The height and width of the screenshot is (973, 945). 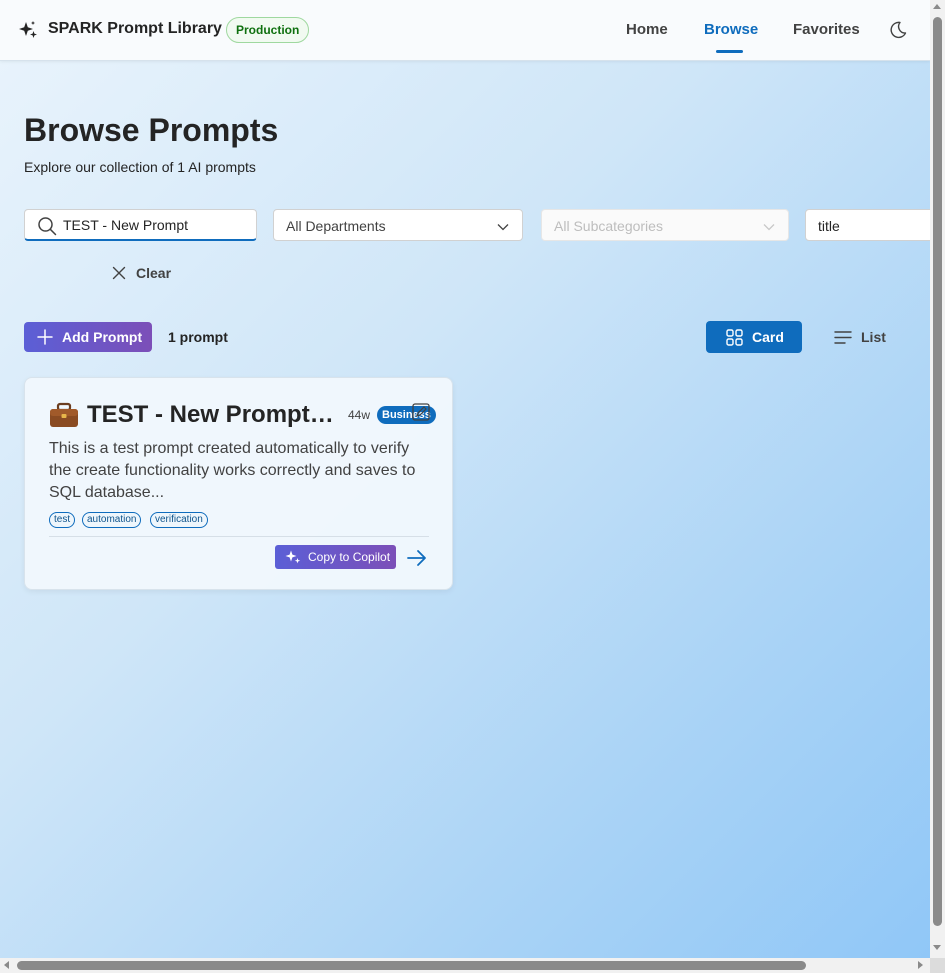 What do you see at coordinates (198, 337) in the screenshot?
I see `result-count: 1 prompt` at bounding box center [198, 337].